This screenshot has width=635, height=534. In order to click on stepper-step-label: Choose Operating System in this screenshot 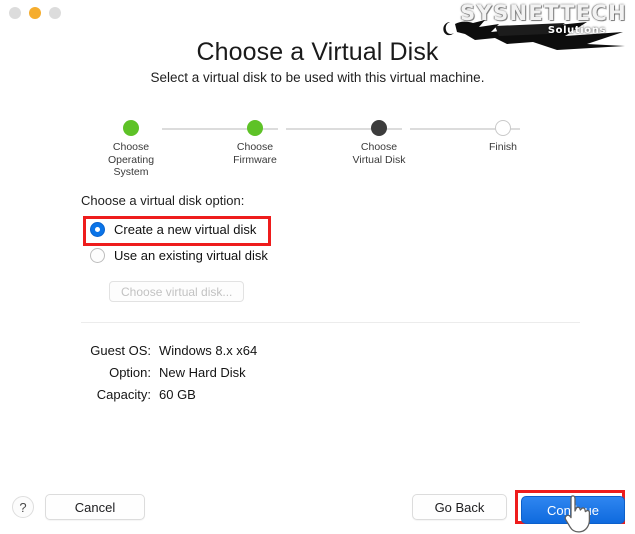, I will do `click(131, 159)`.